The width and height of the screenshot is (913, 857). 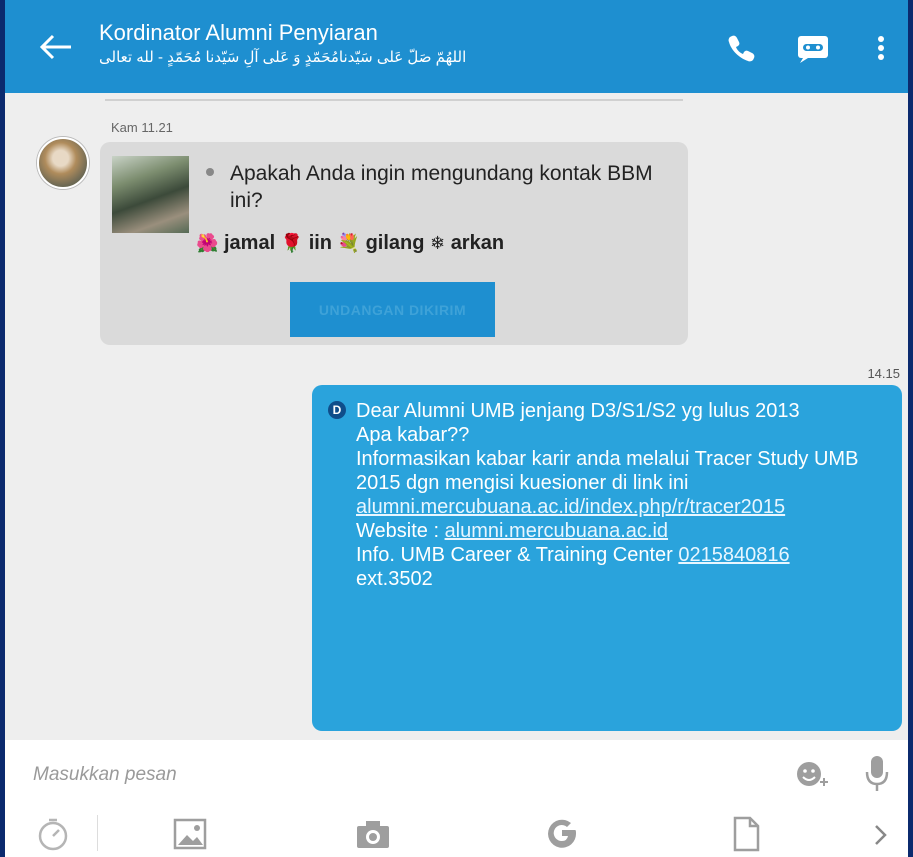 What do you see at coordinates (456, 798) in the screenshot?
I see `composer-bar: Masukkan pesan` at bounding box center [456, 798].